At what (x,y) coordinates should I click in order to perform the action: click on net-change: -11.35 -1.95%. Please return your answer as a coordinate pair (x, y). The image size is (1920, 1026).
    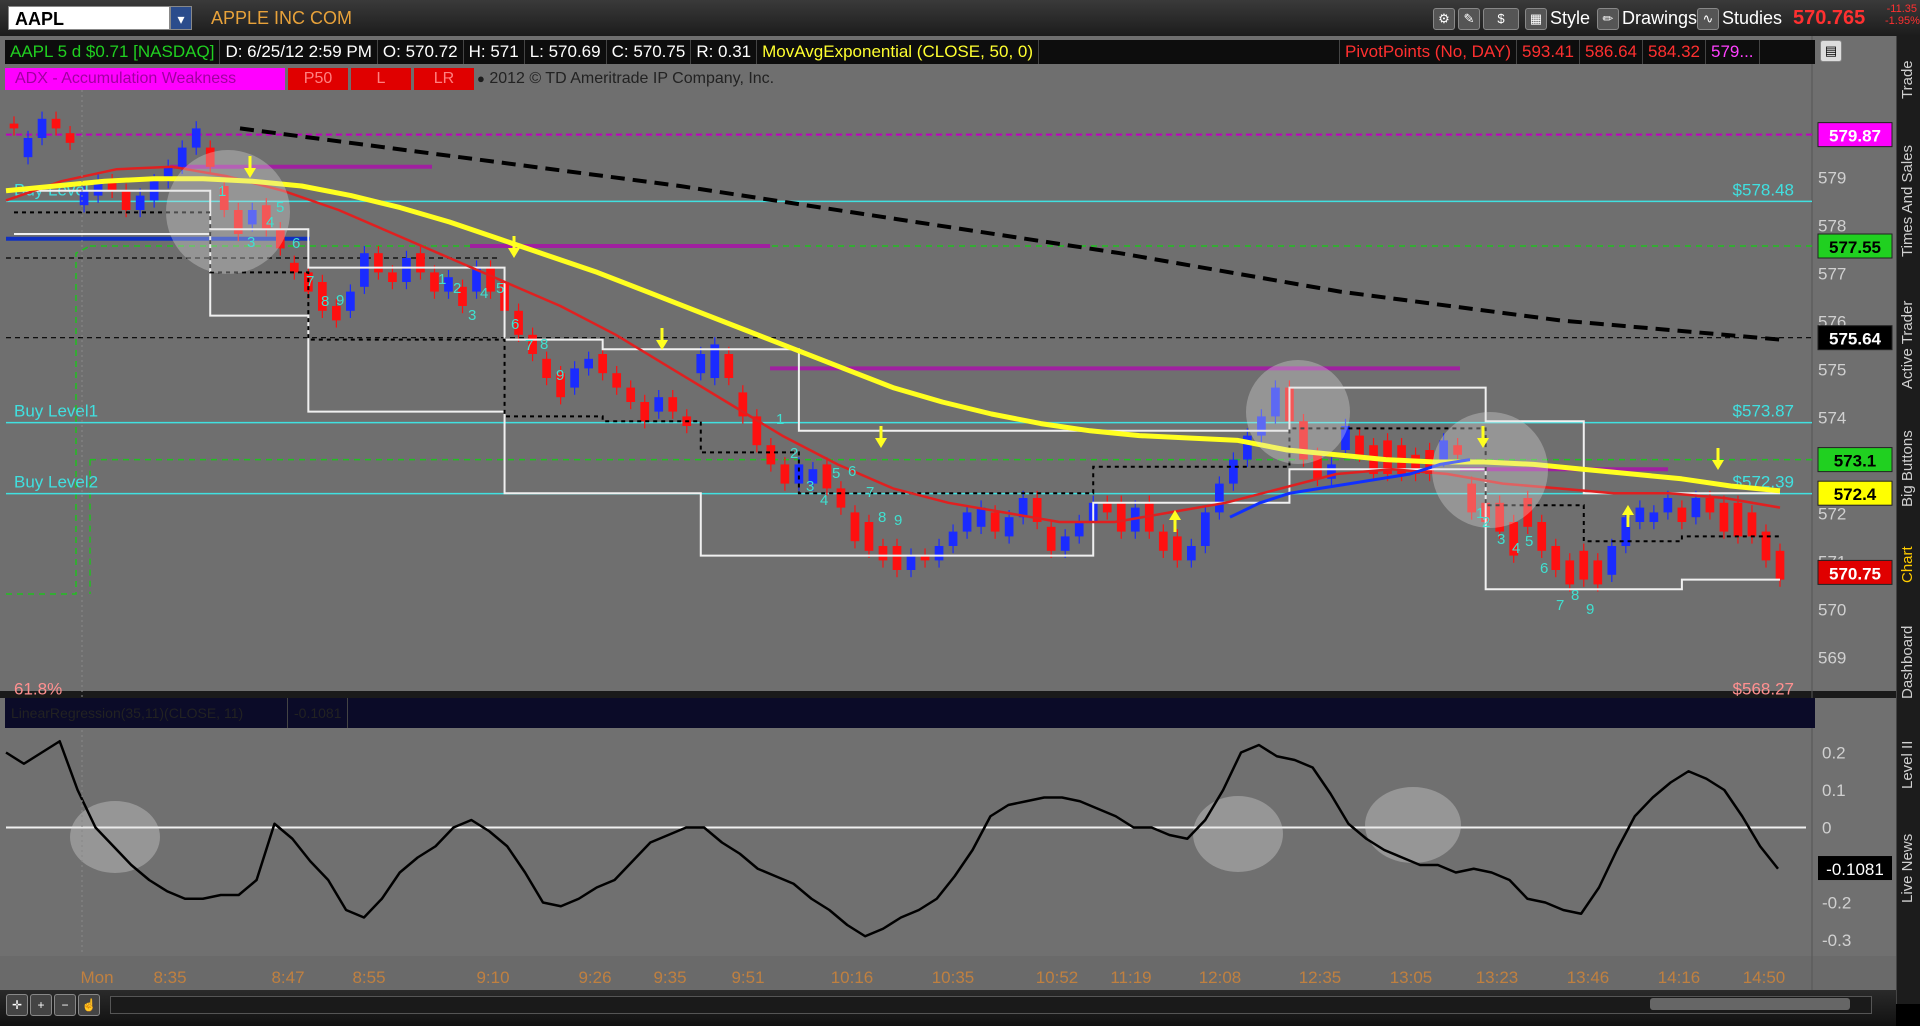
    Looking at the image, I should click on (1902, 15).